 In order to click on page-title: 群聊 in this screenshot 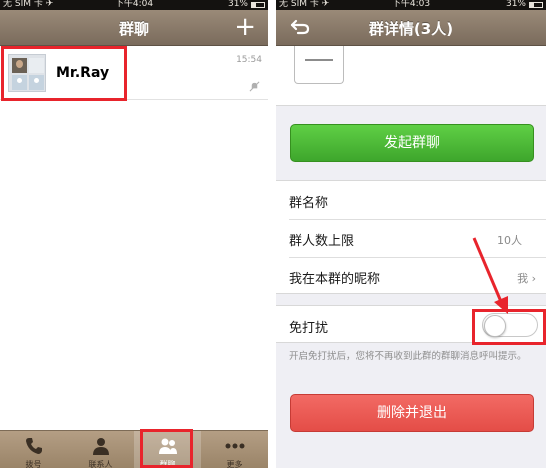, I will do `click(133, 29)`.